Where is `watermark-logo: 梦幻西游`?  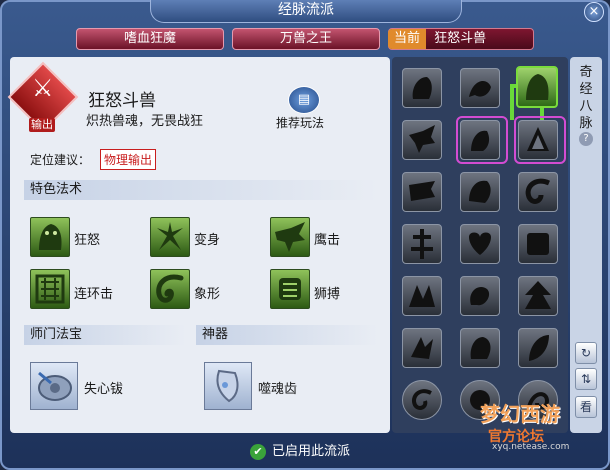 watermark-logo: 梦幻西游 is located at coordinates (520, 414).